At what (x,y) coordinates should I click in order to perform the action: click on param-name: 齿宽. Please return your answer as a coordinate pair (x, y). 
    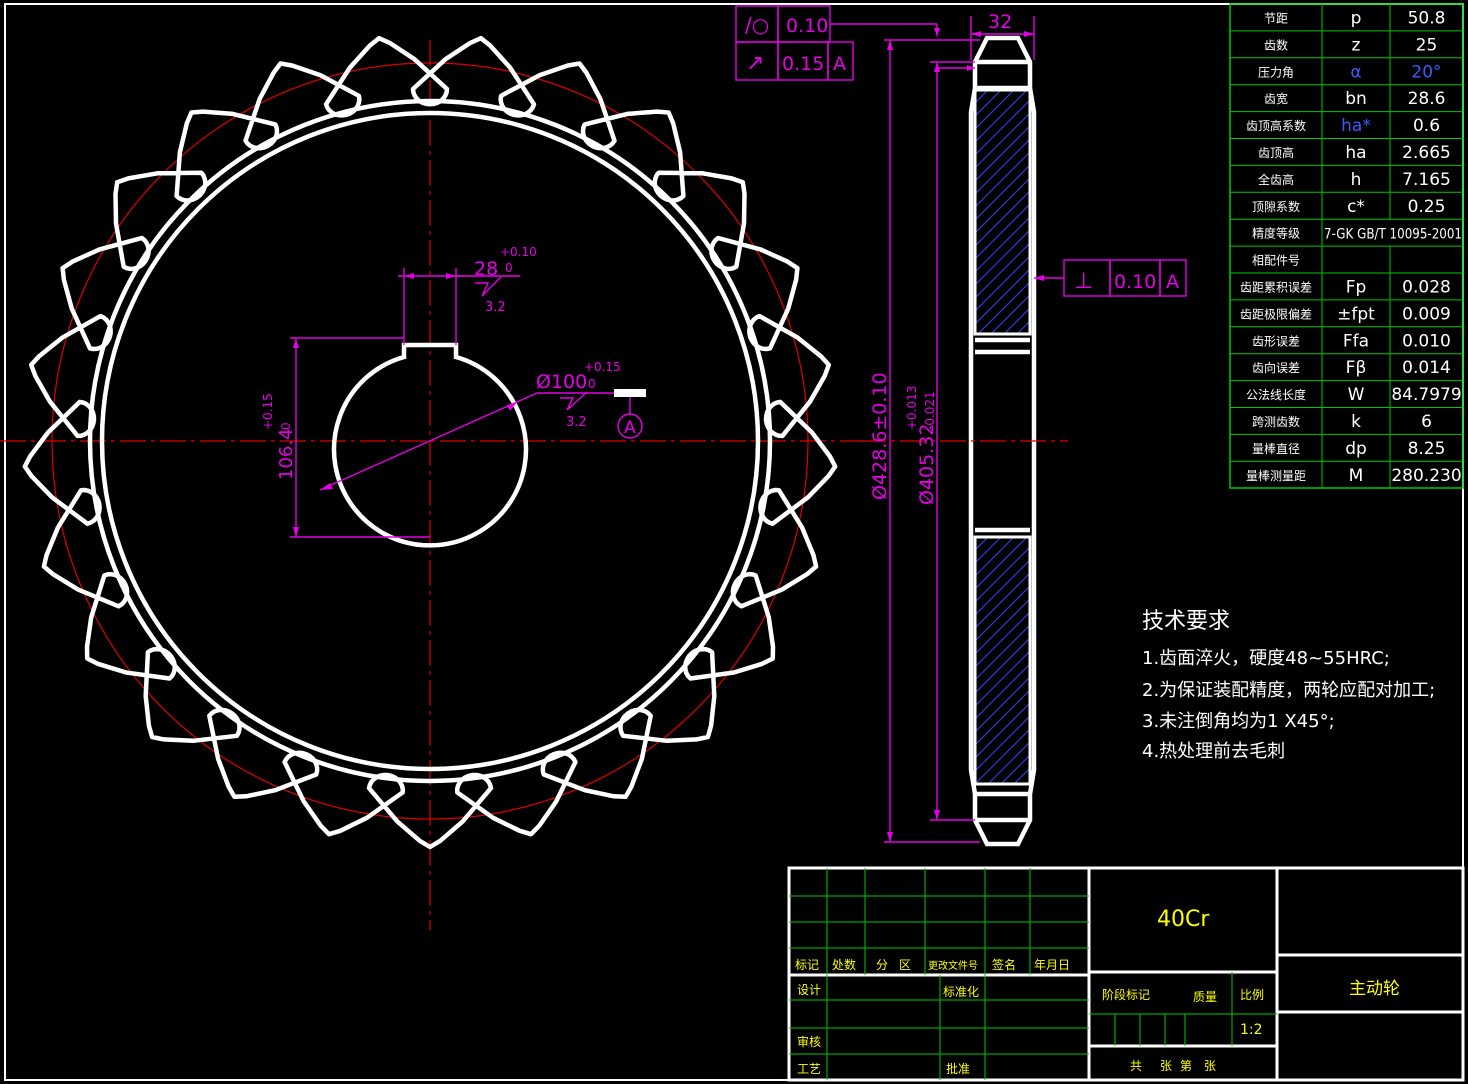
    Looking at the image, I should click on (1276, 98).